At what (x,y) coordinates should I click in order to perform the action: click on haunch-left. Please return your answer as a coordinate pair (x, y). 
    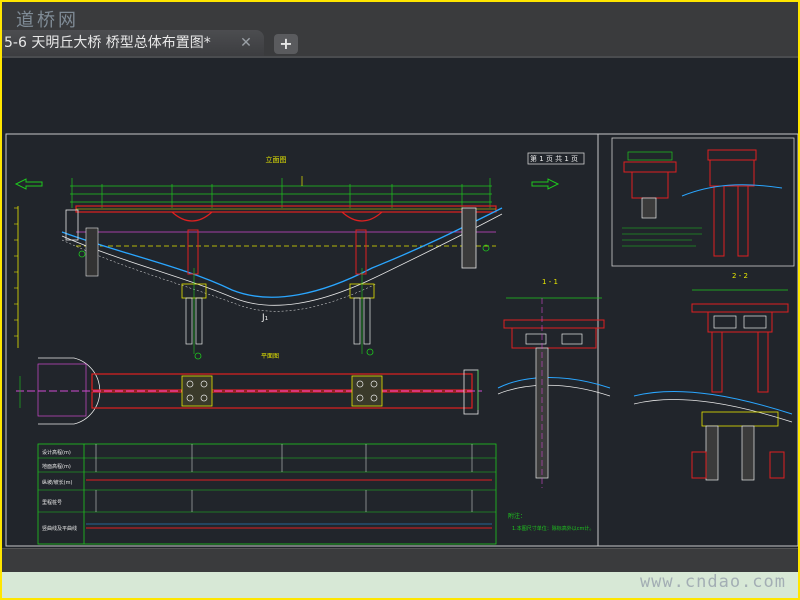
    Looking at the image, I should click on (192, 216).